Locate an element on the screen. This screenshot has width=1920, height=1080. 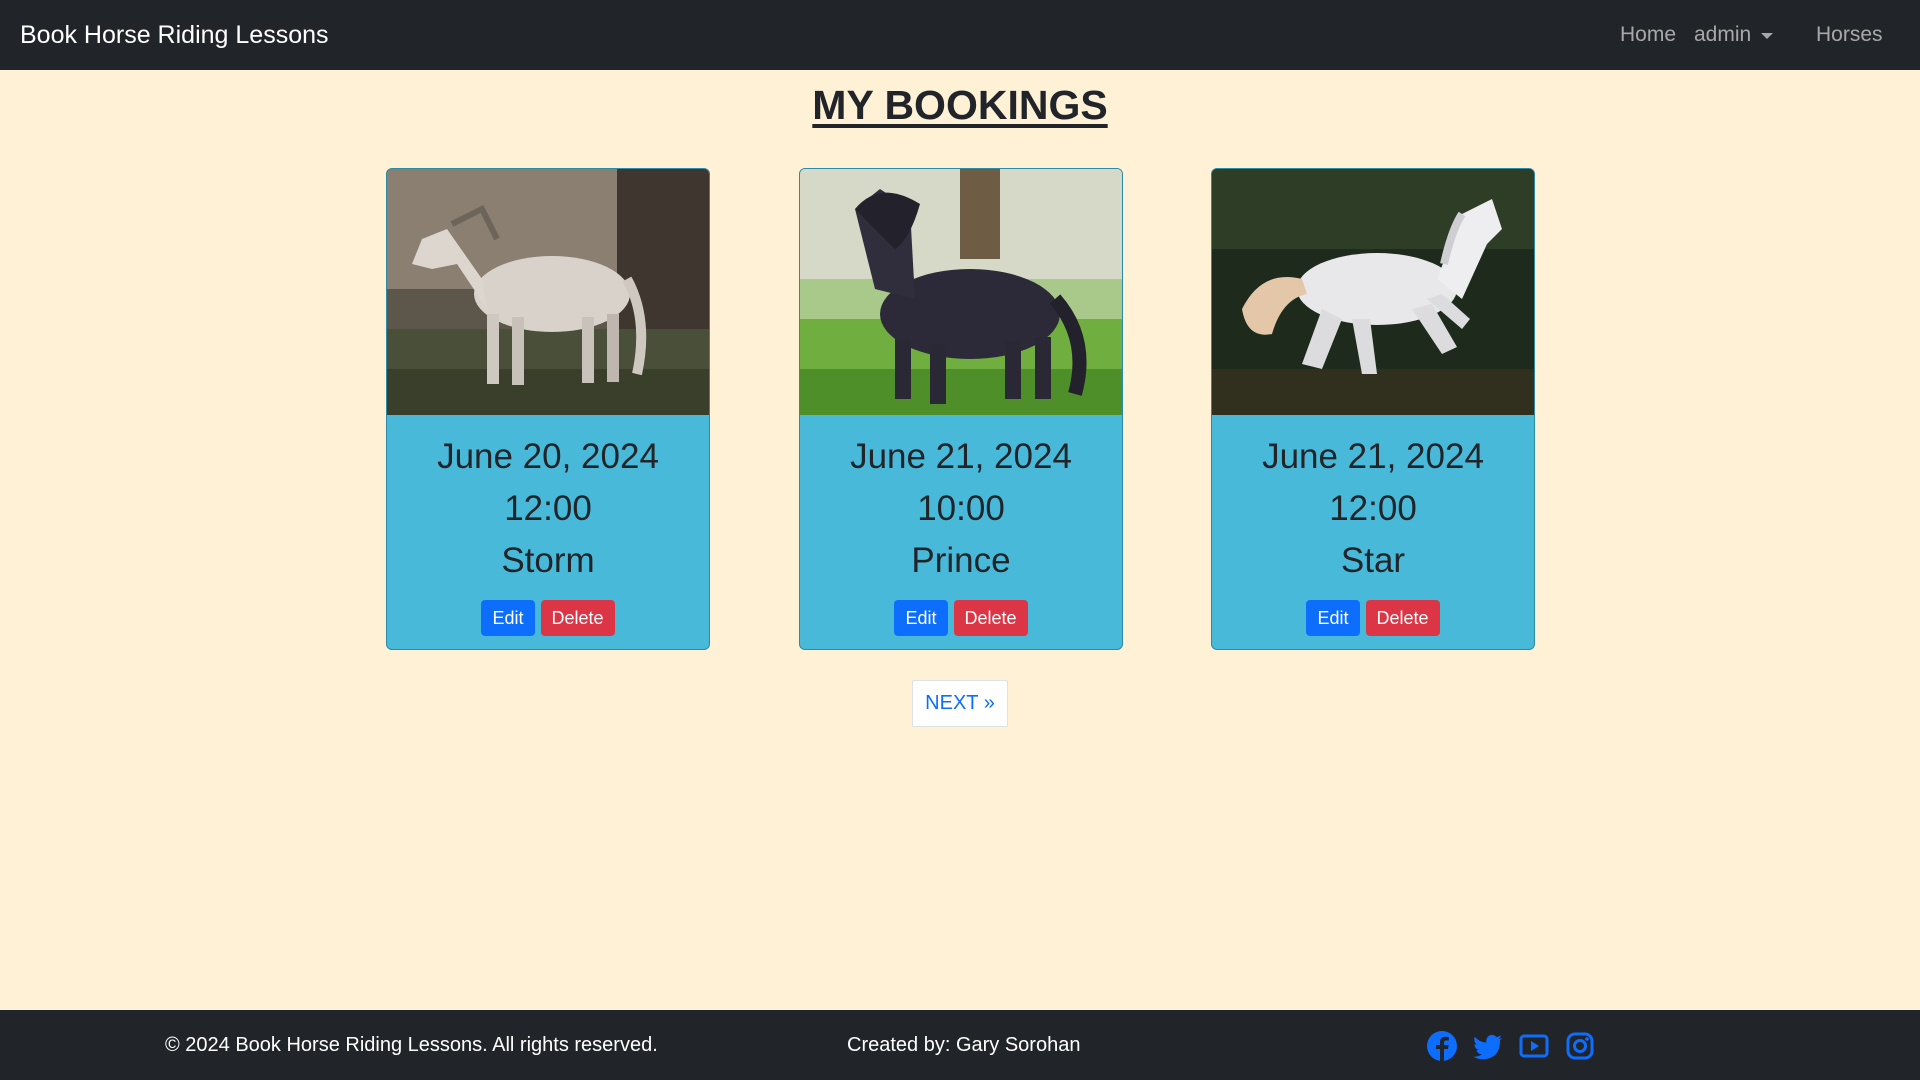
booking-card: June 20, 2024 12:00 Storm Edit Delete is located at coordinates (548, 409).